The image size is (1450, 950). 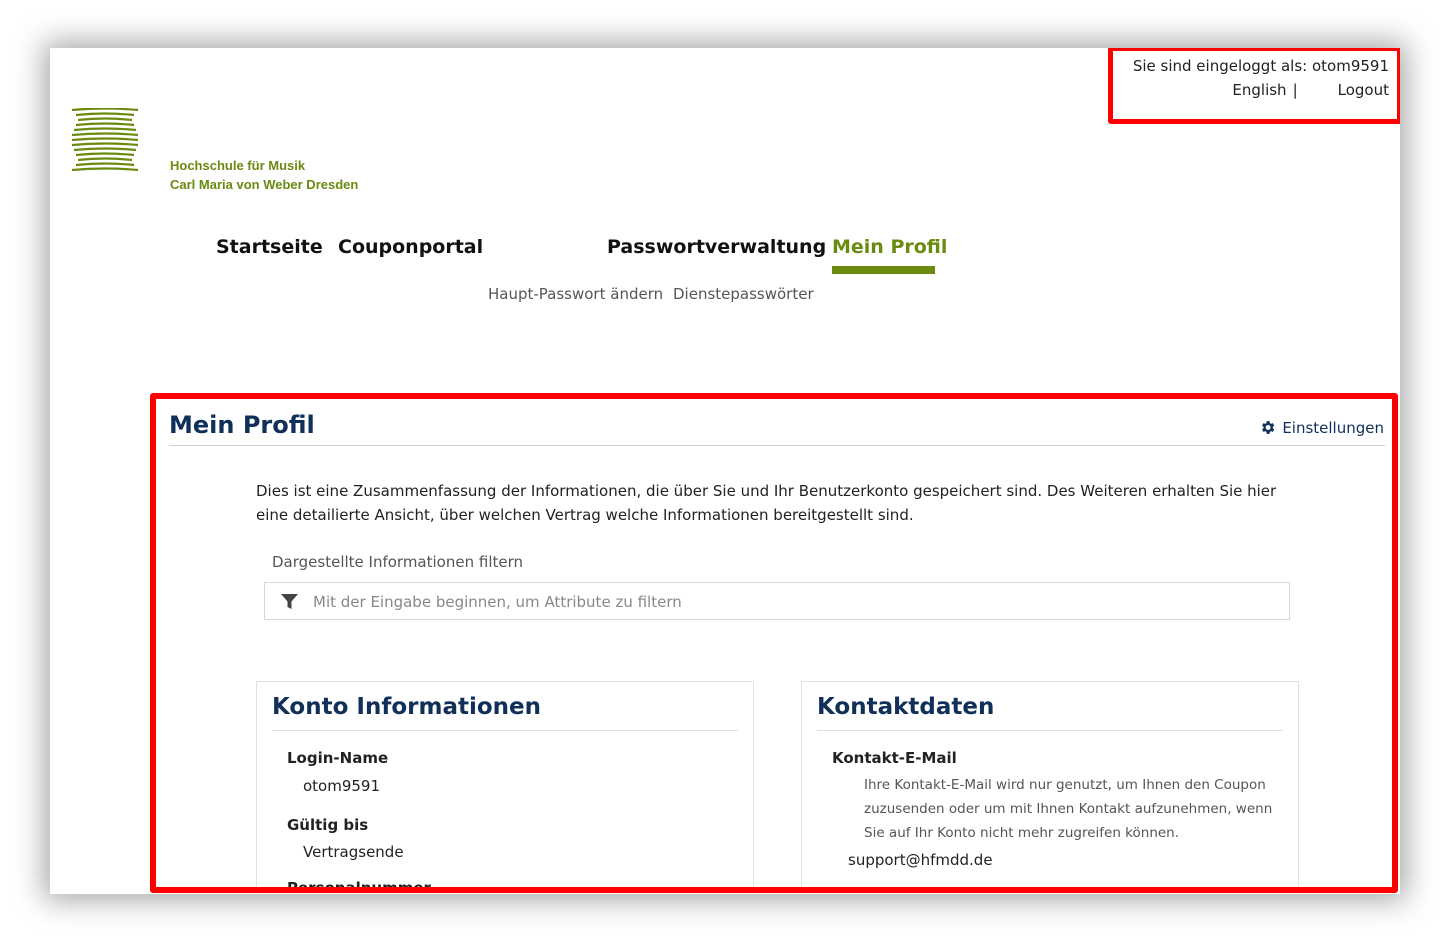 I want to click on nav-item-startseite: Startseite, so click(x=269, y=247).